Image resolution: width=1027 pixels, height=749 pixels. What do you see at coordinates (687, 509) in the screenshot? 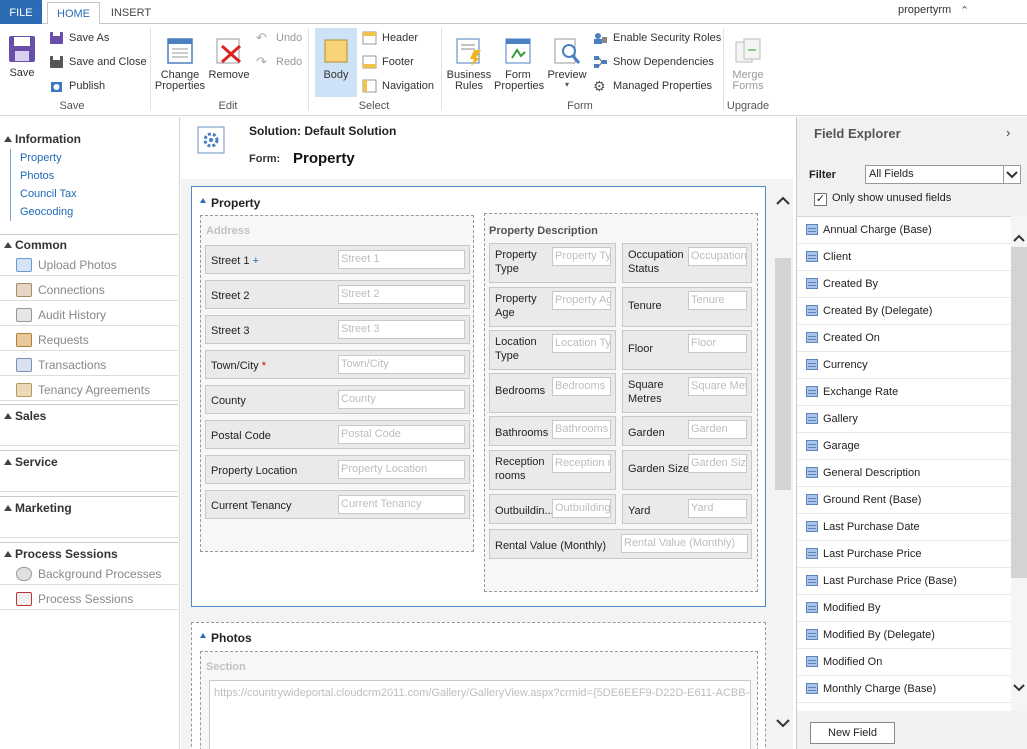
I see `field-yard: Yard Yard` at bounding box center [687, 509].